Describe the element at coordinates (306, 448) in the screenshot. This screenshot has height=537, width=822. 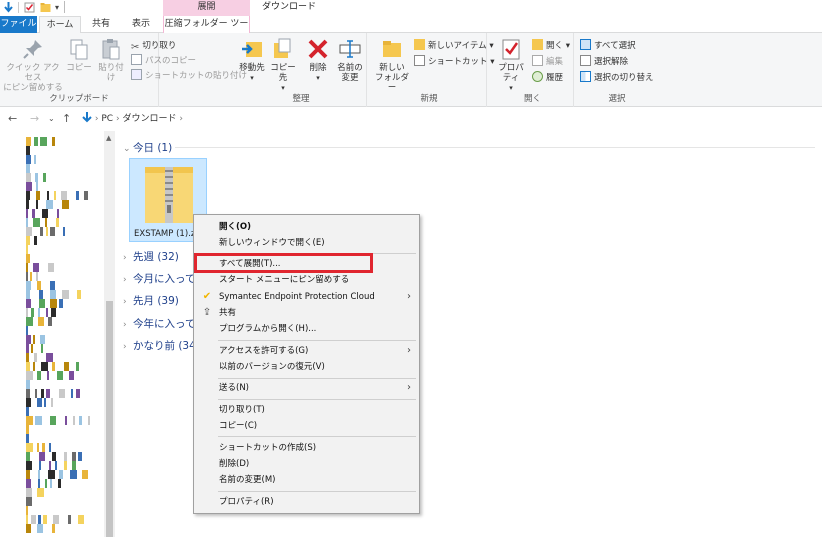
I see `menu-item-create-shortcut: ショートカットの作成(S)` at that location.